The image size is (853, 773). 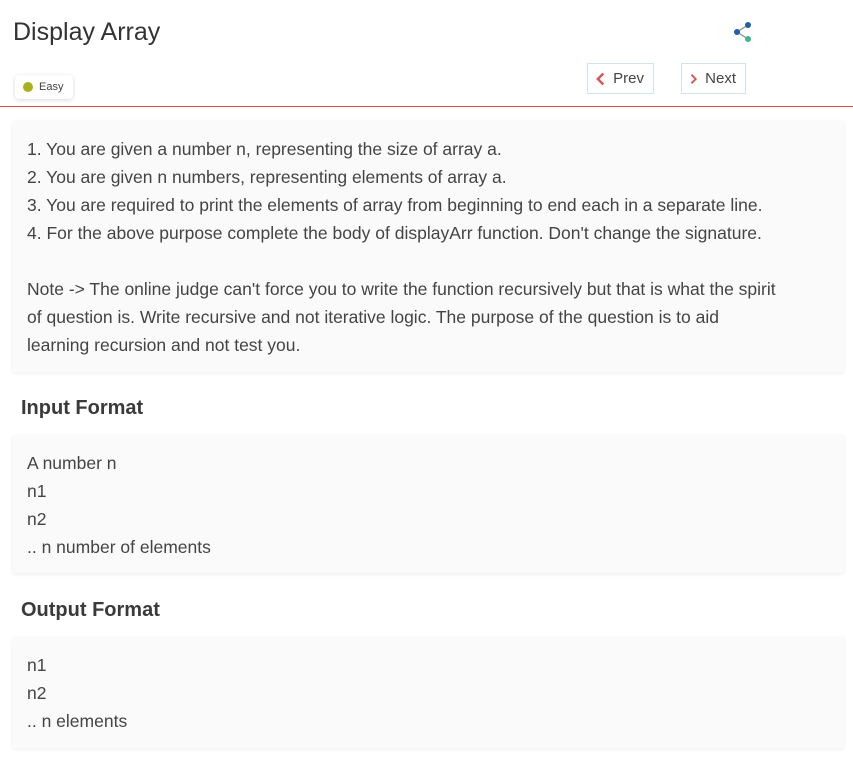 I want to click on input-format-line: A number n, so click(x=72, y=463).